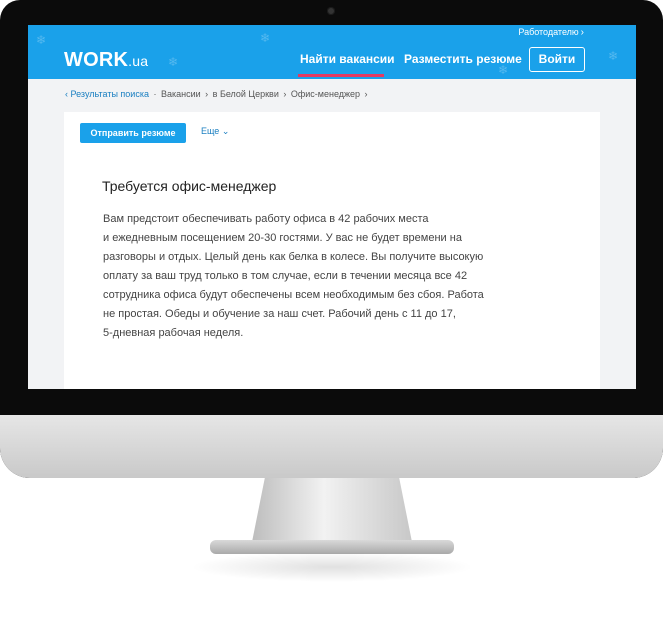 This screenshot has height=624, width=663. What do you see at coordinates (557, 59) in the screenshot?
I see `login-button: Войти` at bounding box center [557, 59].